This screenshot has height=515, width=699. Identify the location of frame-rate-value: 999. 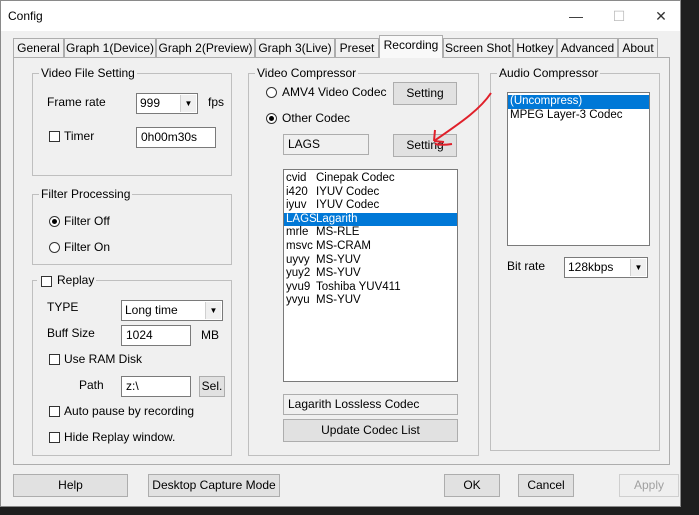
(150, 103).